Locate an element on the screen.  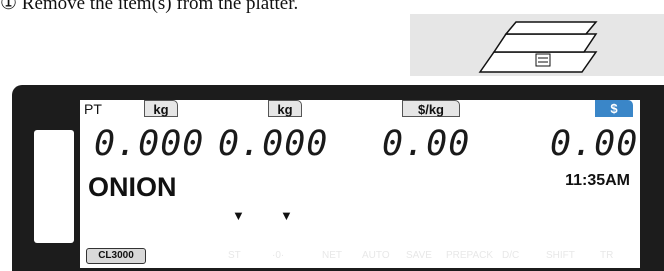
indicator-save: SAVE is located at coordinates (419, 255).